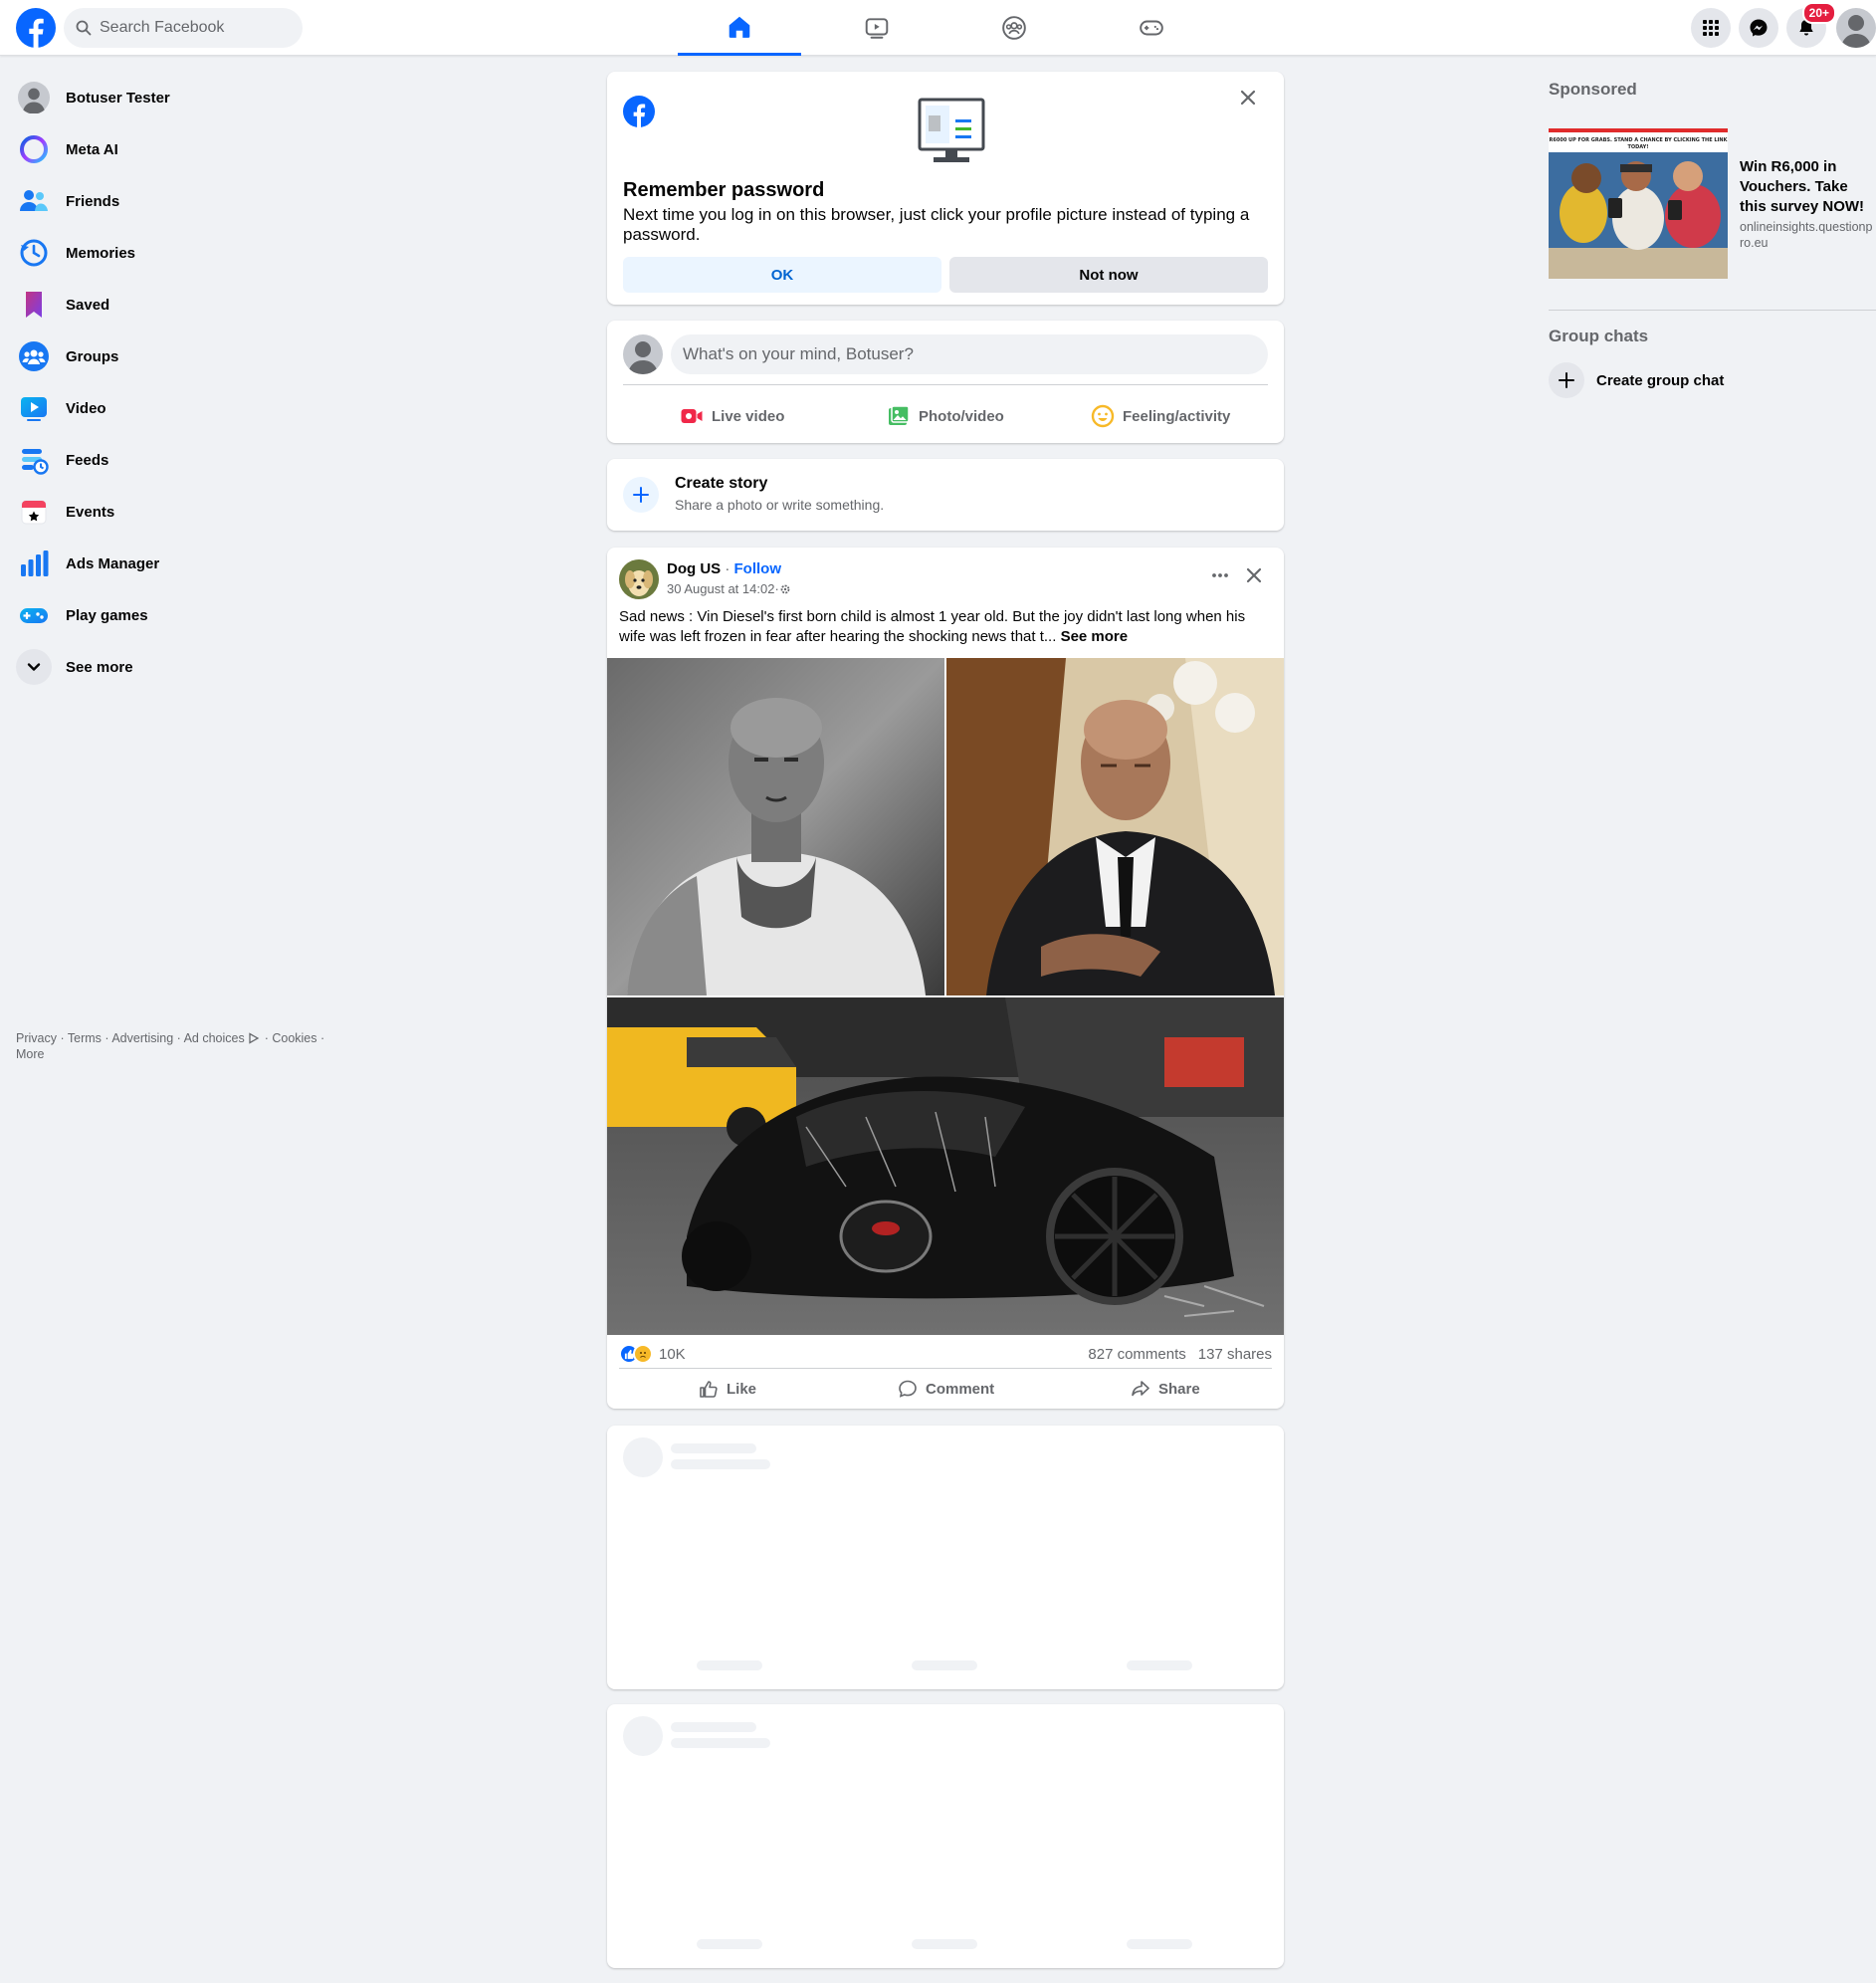 The image size is (1876, 1983). What do you see at coordinates (167, 149) in the screenshot?
I see `sidebar-item-meta-ai: Meta AI` at bounding box center [167, 149].